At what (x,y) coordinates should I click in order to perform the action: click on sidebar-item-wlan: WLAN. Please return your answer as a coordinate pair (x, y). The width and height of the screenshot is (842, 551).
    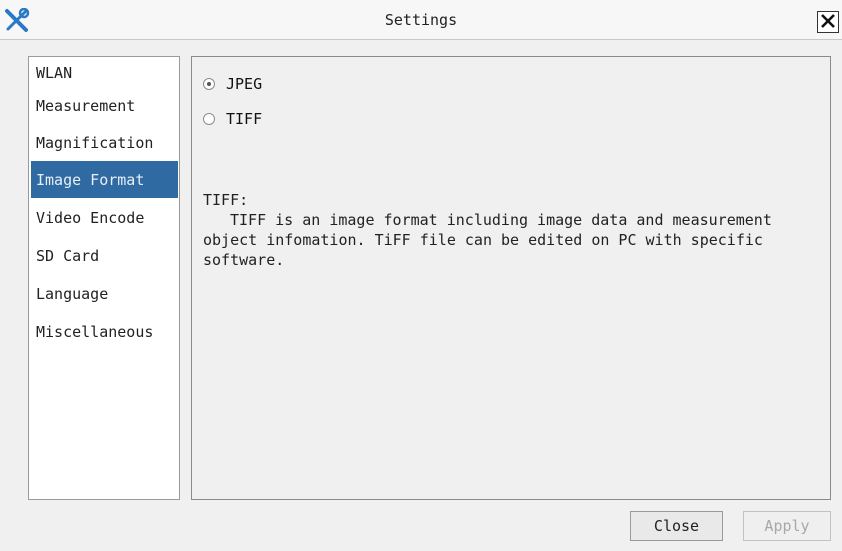
    Looking at the image, I should click on (104, 72).